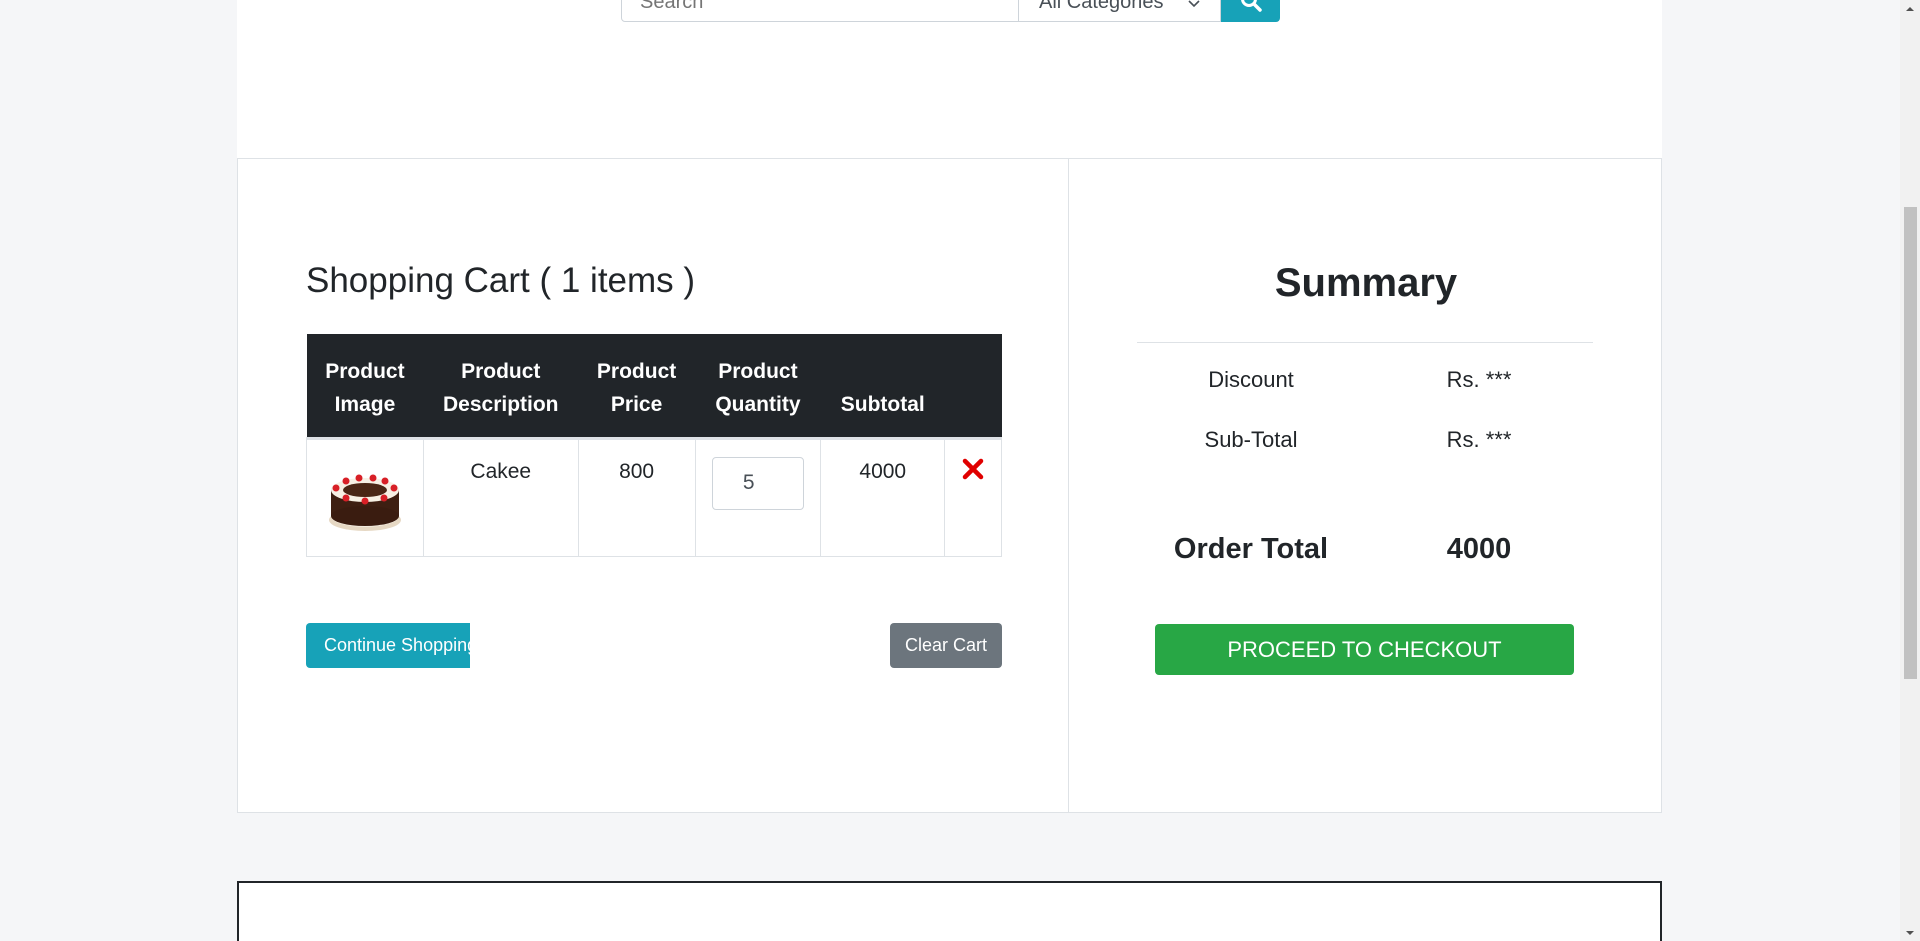 Image resolution: width=1920 pixels, height=941 pixels. Describe the element at coordinates (636, 497) in the screenshot. I see `cell-product-price: 800` at that location.